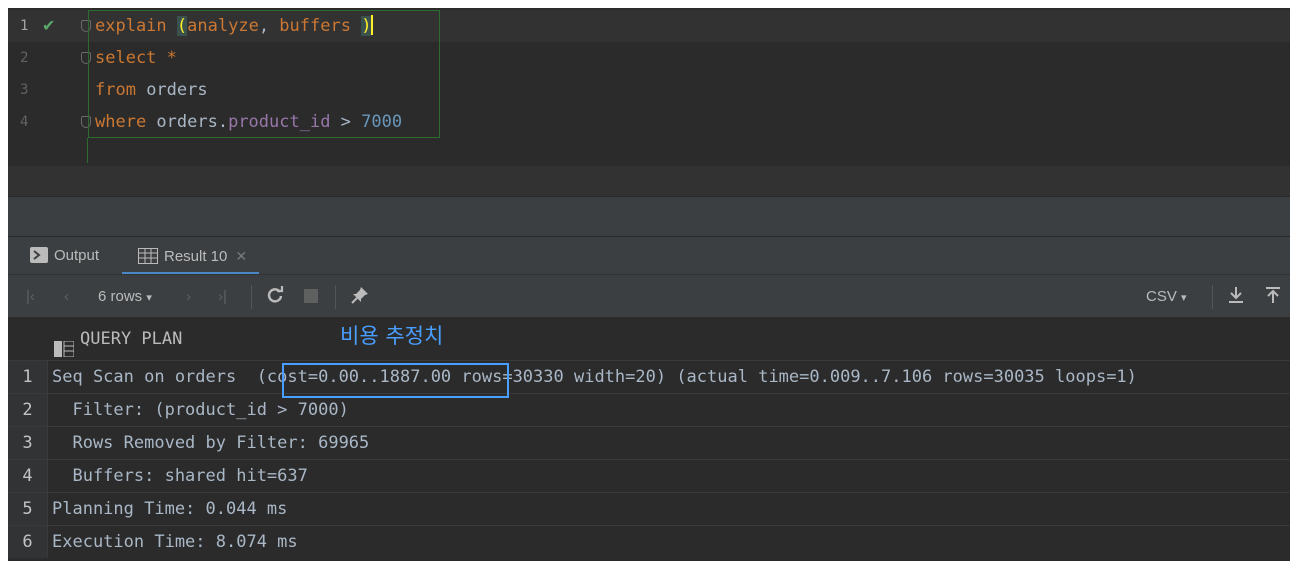 This screenshot has width=1298, height=572. What do you see at coordinates (649, 216) in the screenshot?
I see `panel-splitter` at bounding box center [649, 216].